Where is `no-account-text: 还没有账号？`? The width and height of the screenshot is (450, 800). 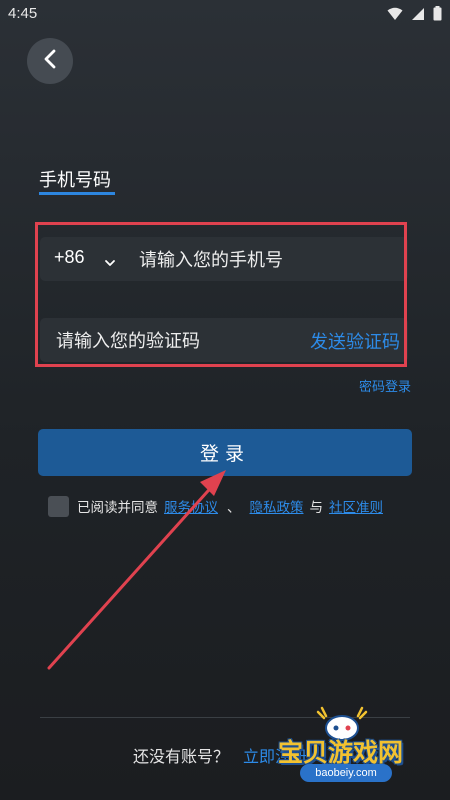 no-account-text: 还没有账号？ is located at coordinates (181, 756).